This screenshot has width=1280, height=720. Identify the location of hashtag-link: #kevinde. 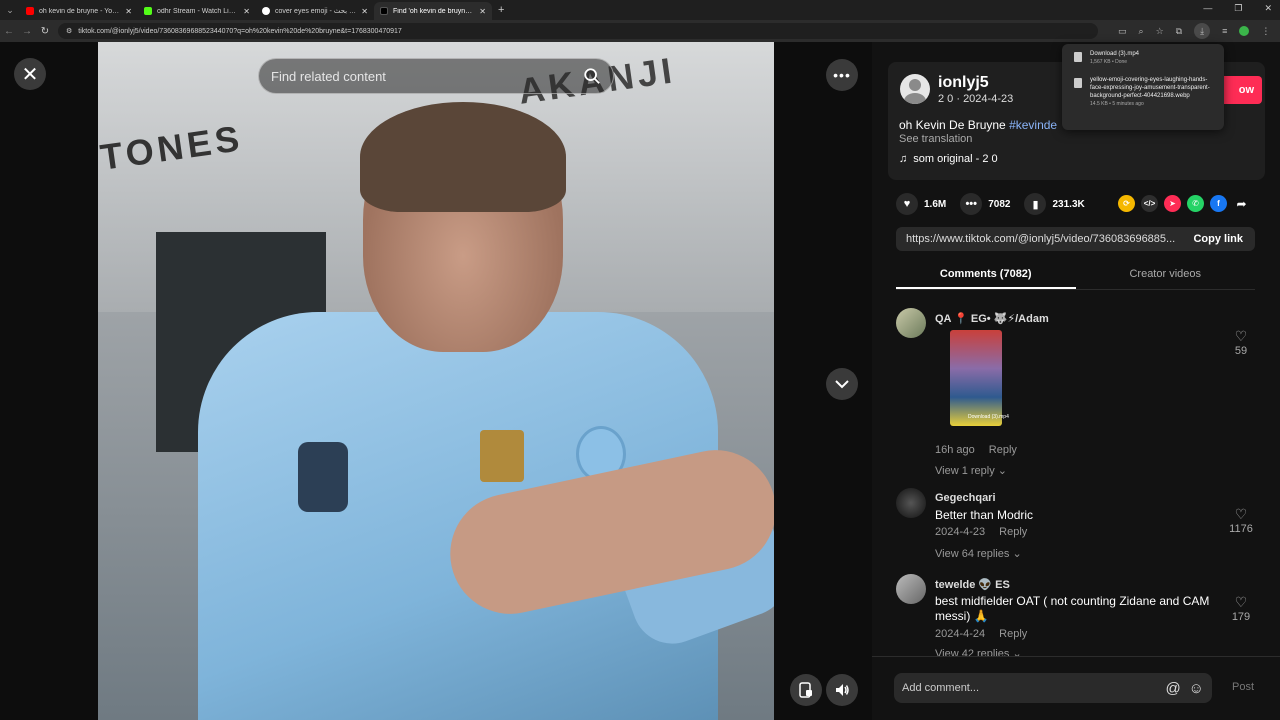
(1033, 125).